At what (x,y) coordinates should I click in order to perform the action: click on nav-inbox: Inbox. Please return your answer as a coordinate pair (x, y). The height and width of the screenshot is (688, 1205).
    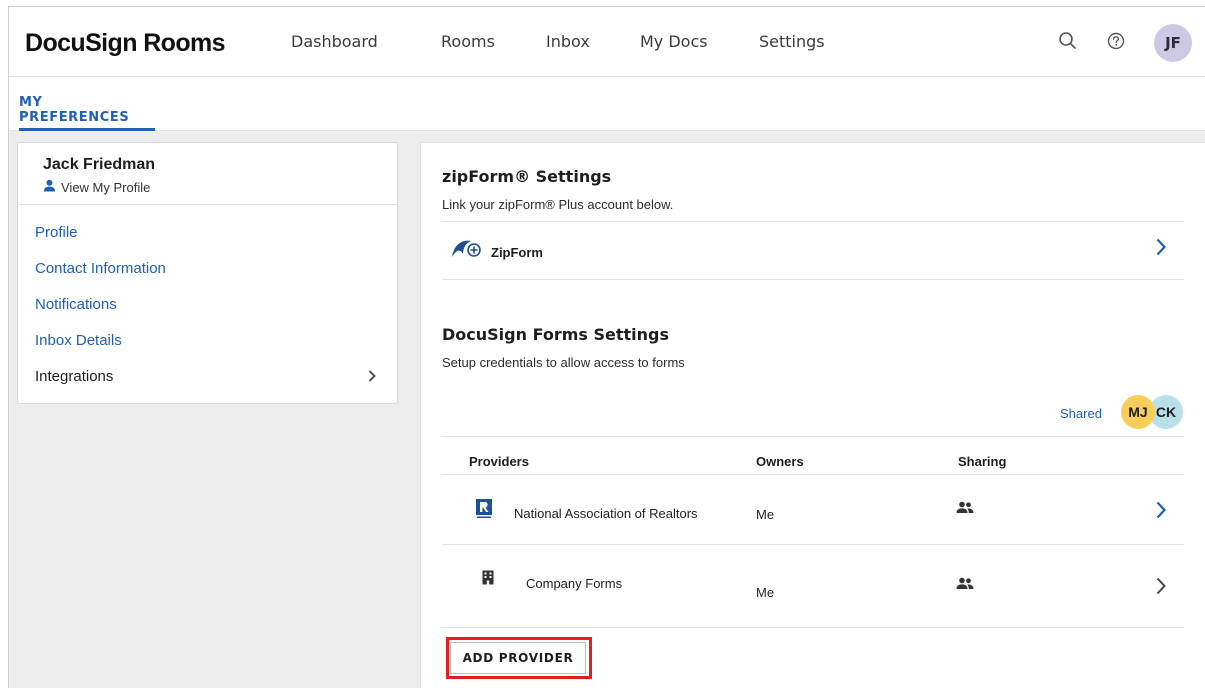
    Looking at the image, I should click on (568, 41).